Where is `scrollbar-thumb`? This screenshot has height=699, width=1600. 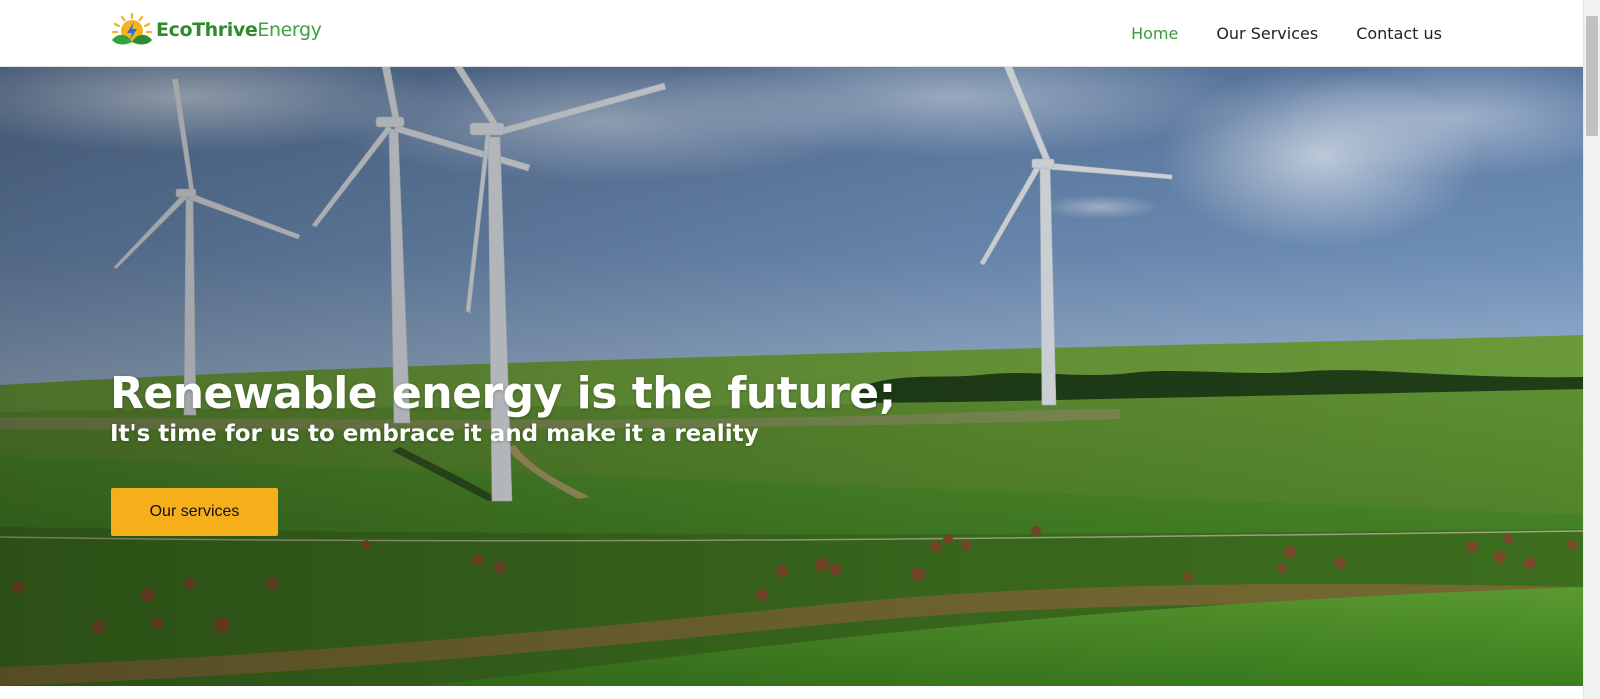
scrollbar-thumb is located at coordinates (1592, 76).